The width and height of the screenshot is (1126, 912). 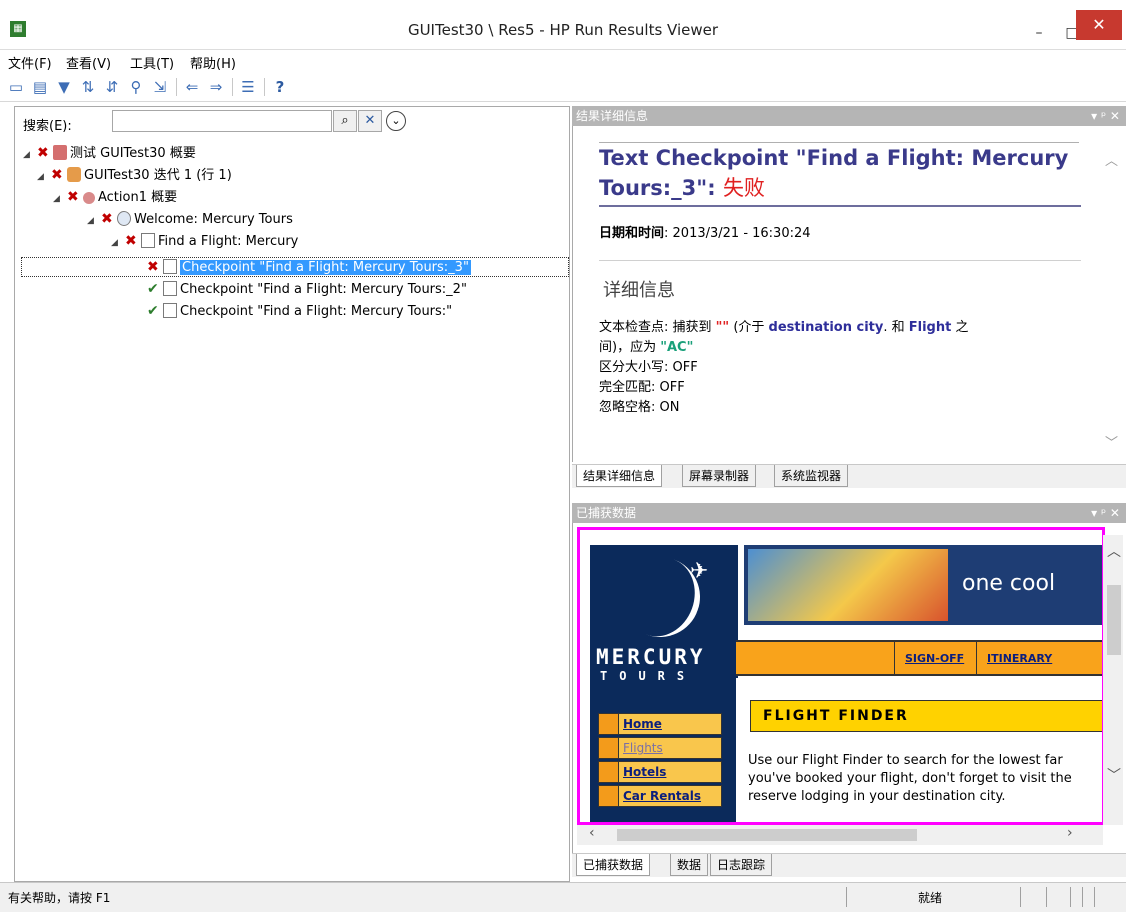 I want to click on iteration-icon, so click(x=74, y=174).